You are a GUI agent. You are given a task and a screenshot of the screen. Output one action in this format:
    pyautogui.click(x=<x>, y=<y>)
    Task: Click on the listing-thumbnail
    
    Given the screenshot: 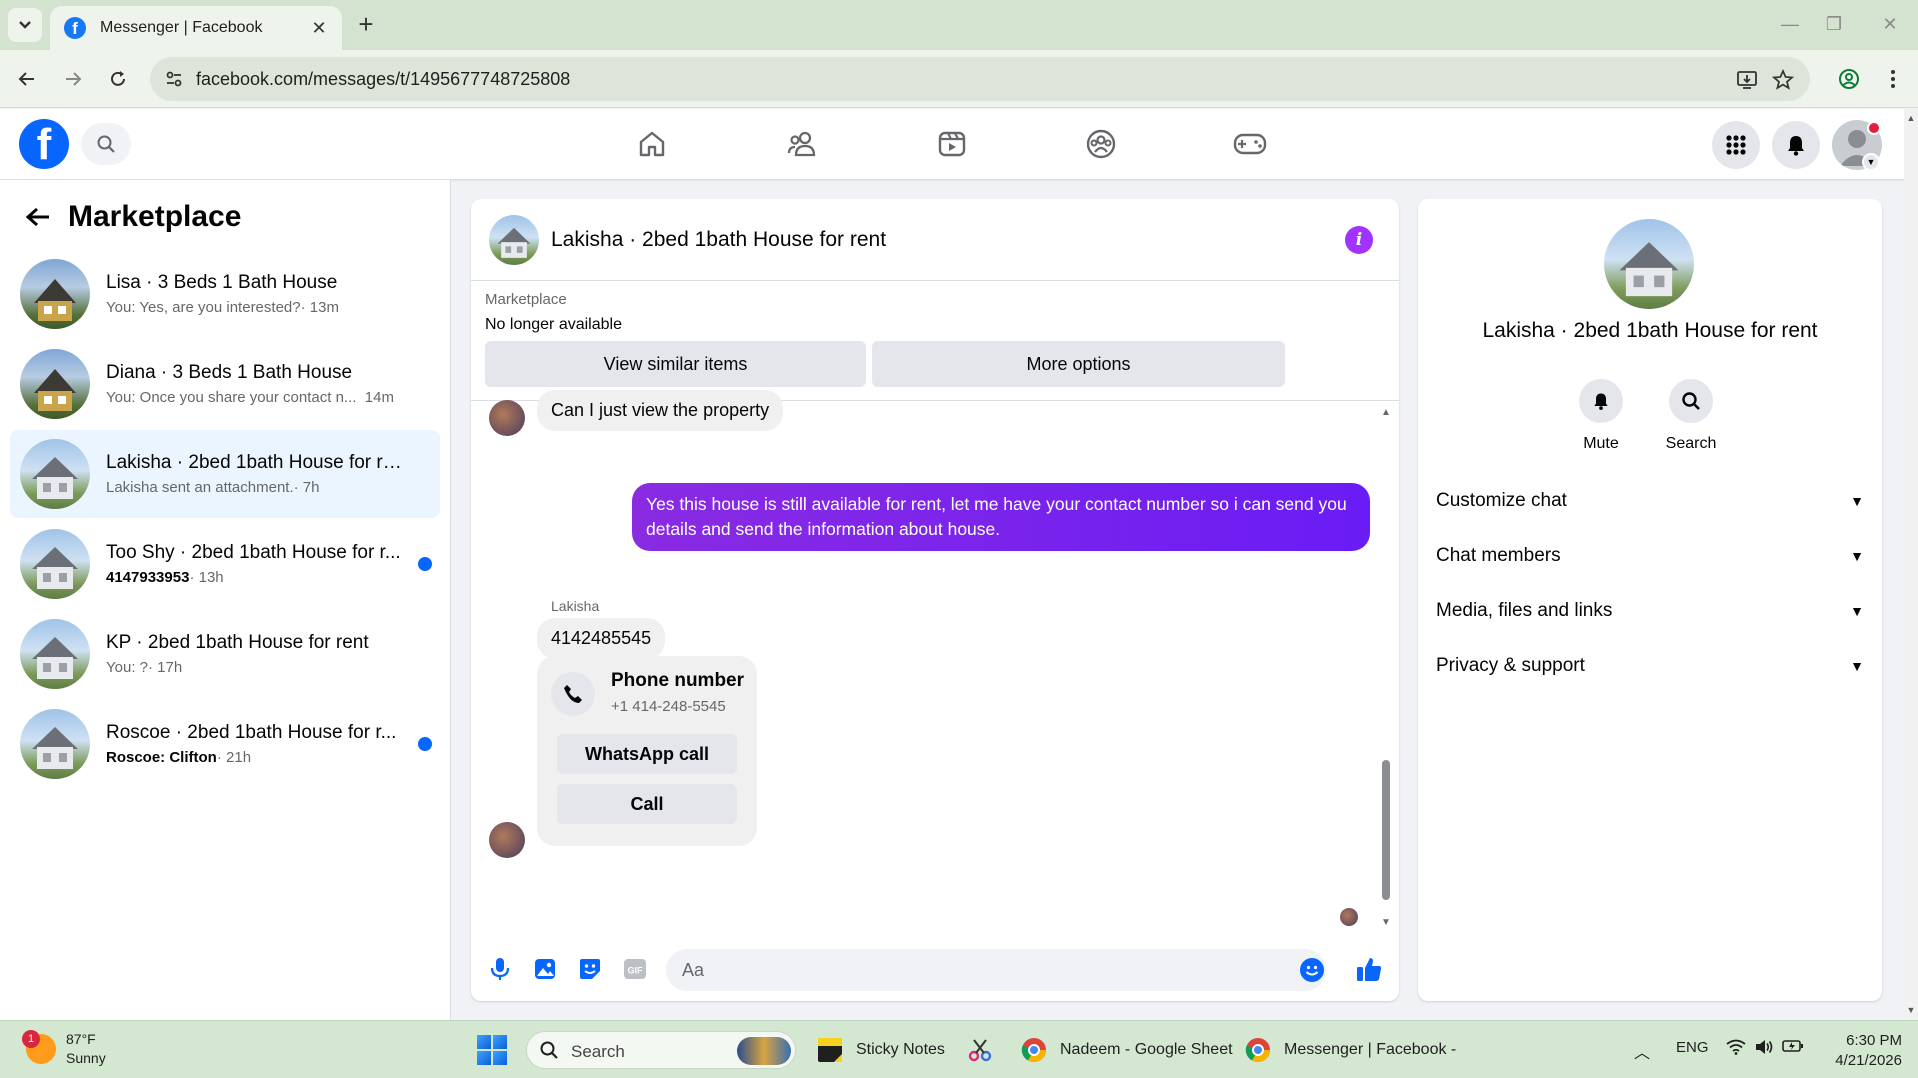 What is the action you would take?
    pyautogui.click(x=55, y=654)
    